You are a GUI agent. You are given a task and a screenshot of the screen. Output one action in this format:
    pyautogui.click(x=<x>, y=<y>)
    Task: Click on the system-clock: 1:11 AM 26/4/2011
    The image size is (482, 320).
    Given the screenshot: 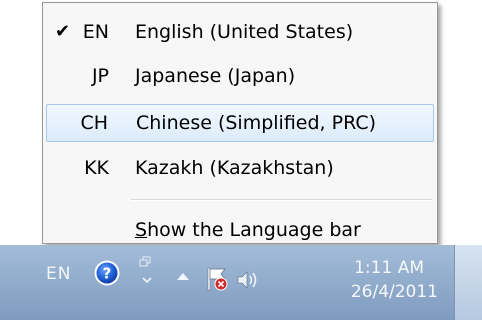 What is the action you would take?
    pyautogui.click(x=383, y=281)
    